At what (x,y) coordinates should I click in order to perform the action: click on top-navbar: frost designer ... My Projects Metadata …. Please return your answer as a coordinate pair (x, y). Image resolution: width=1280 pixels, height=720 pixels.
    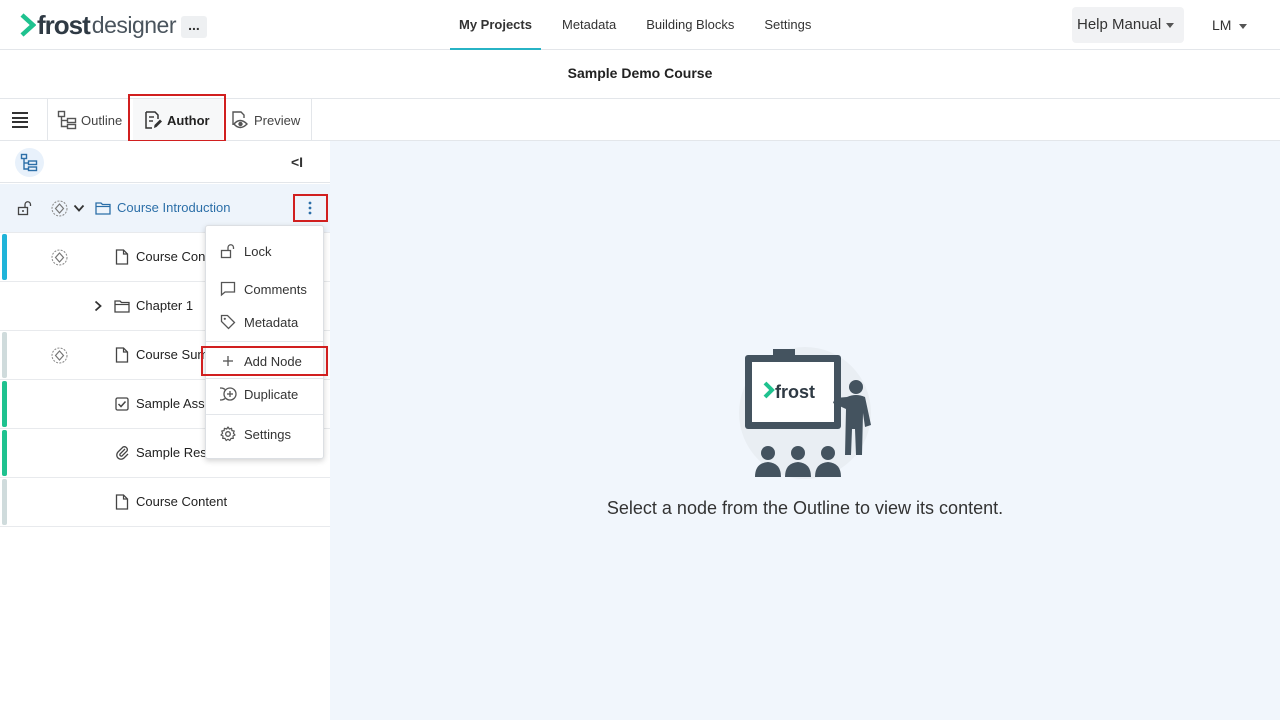
    Looking at the image, I should click on (640, 25).